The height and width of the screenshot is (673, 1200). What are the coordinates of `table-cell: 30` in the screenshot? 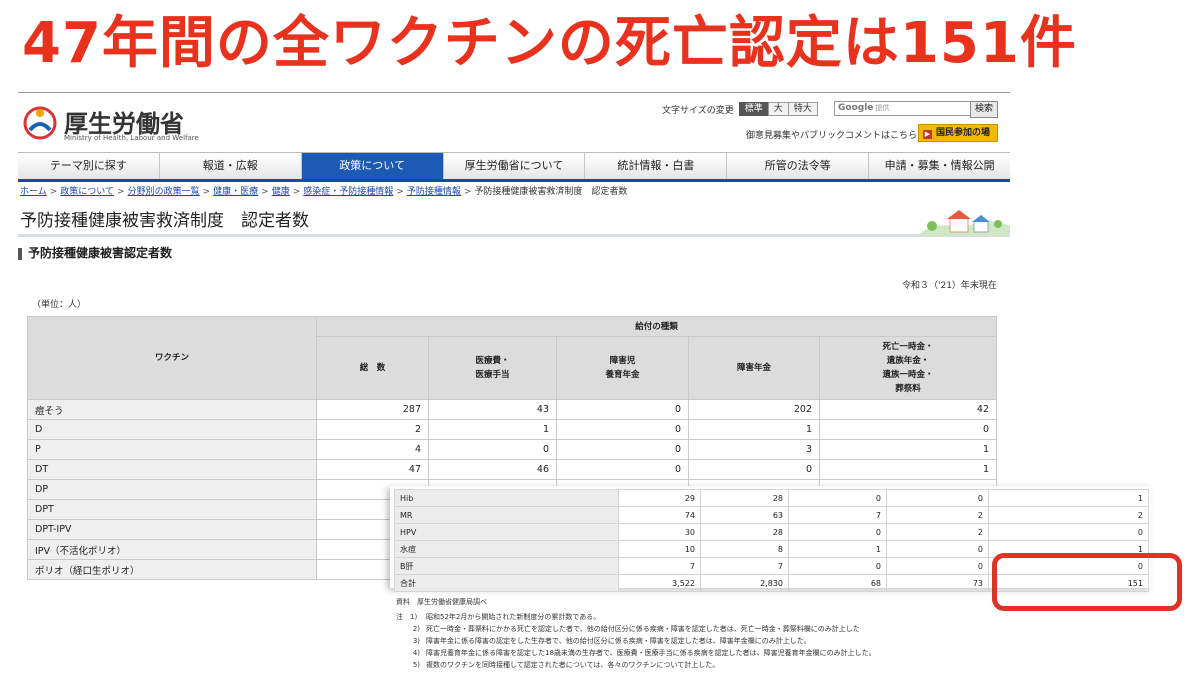 It's located at (659, 532).